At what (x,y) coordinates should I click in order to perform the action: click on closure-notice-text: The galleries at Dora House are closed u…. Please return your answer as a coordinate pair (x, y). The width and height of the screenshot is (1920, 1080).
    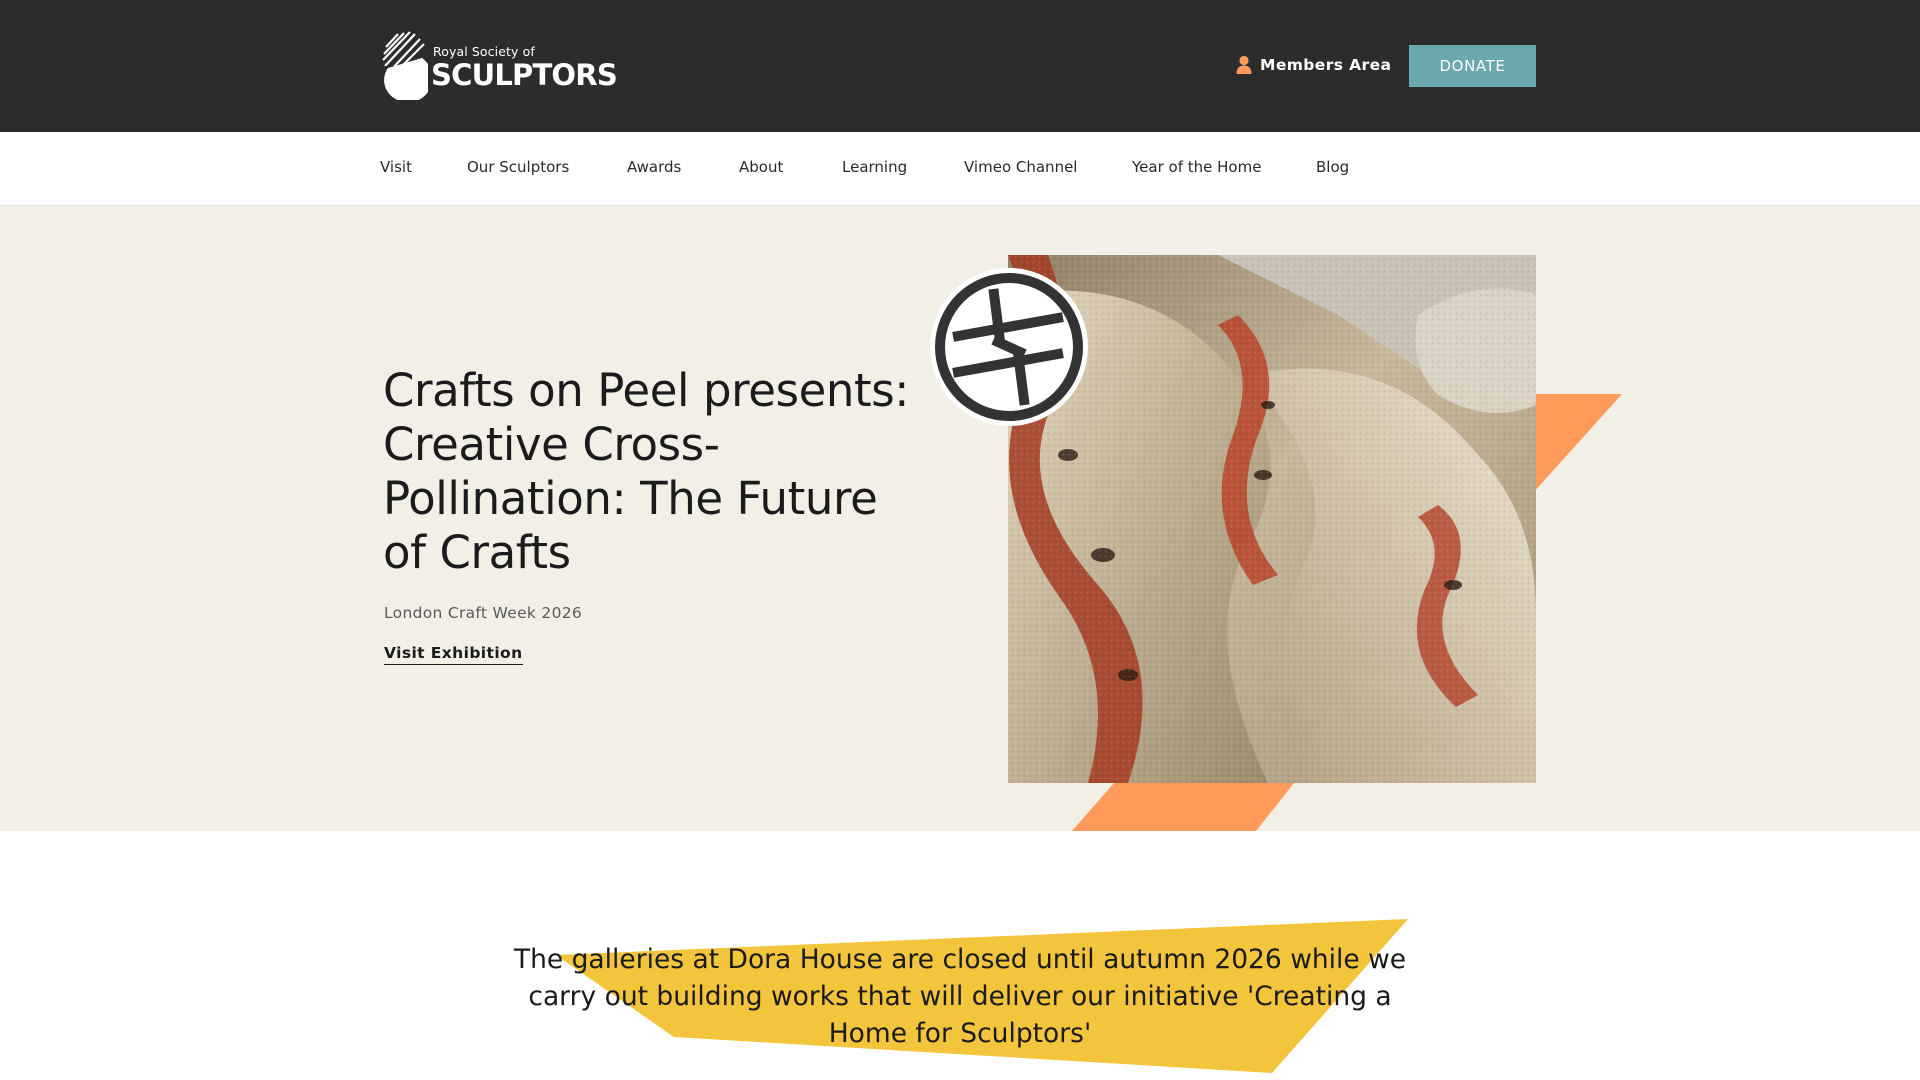
    Looking at the image, I should click on (960, 996).